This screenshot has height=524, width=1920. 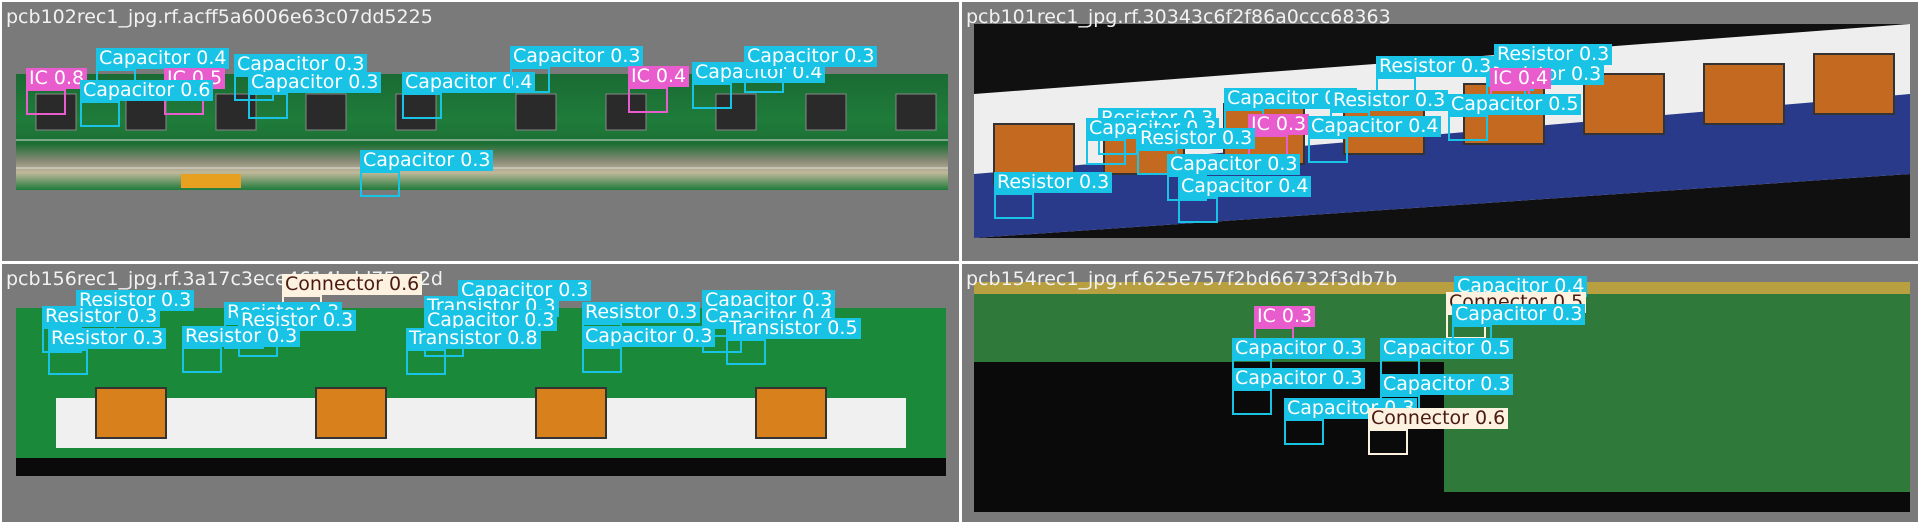 I want to click on panel-title: pcb154rec1_jpg.rf.625e757f2bd66732f3db7b, so click(x=1182, y=279).